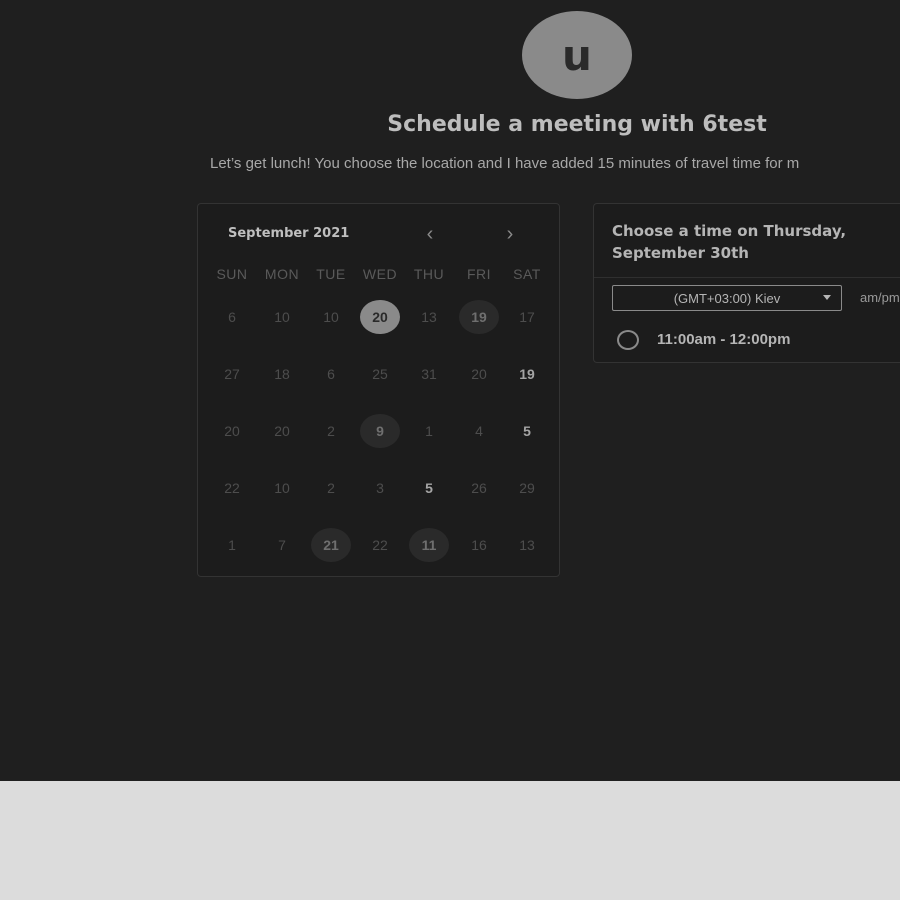 The height and width of the screenshot is (900, 900). Describe the element at coordinates (380, 317) in the screenshot. I see `calendar-day-selected: 20` at that location.